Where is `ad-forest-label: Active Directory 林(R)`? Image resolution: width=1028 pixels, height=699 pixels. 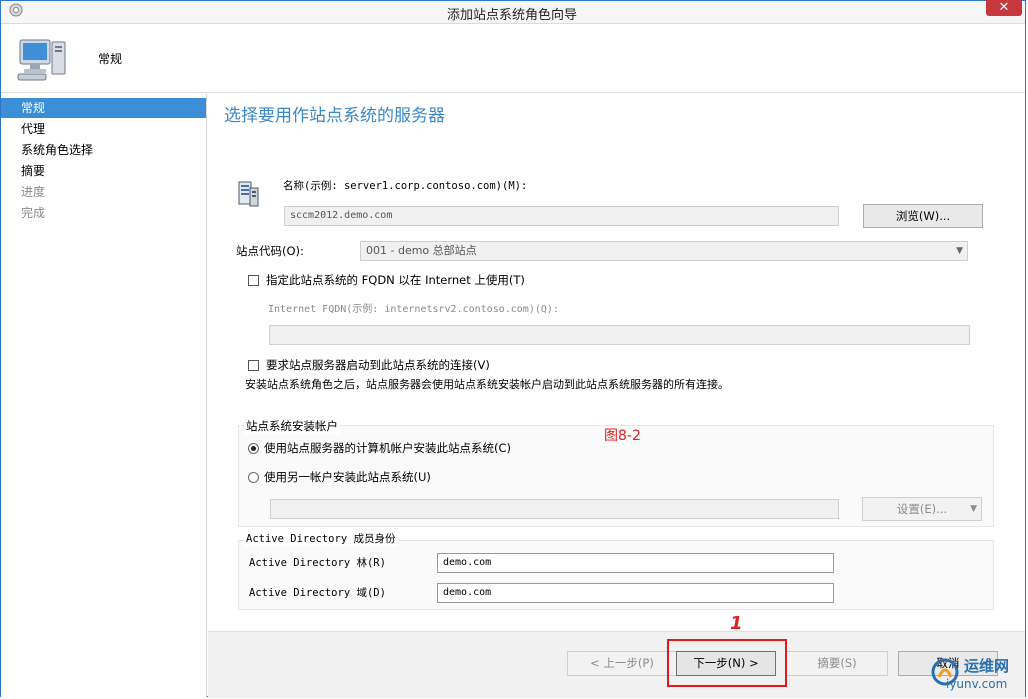 ad-forest-label: Active Directory 林(R) is located at coordinates (317, 563).